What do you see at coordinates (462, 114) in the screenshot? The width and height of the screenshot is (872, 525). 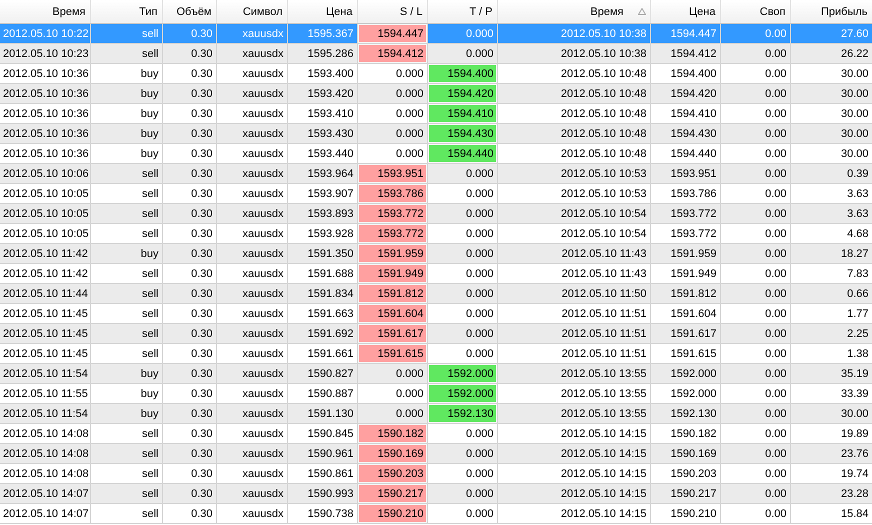 I see `table-cell: 1594.410` at bounding box center [462, 114].